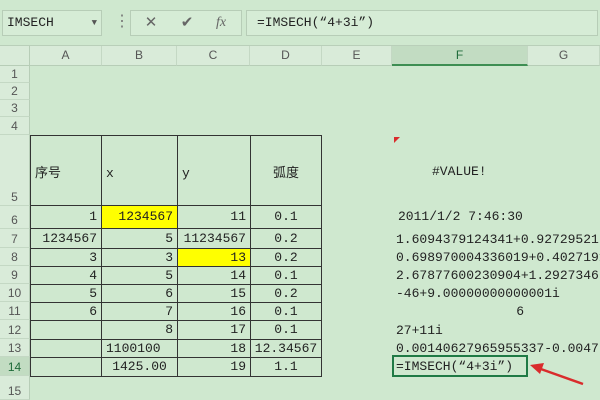 This screenshot has height=400, width=600. What do you see at coordinates (496, 275) in the screenshot?
I see `cell-f9: 2.67877600230904+1.2927346` at bounding box center [496, 275].